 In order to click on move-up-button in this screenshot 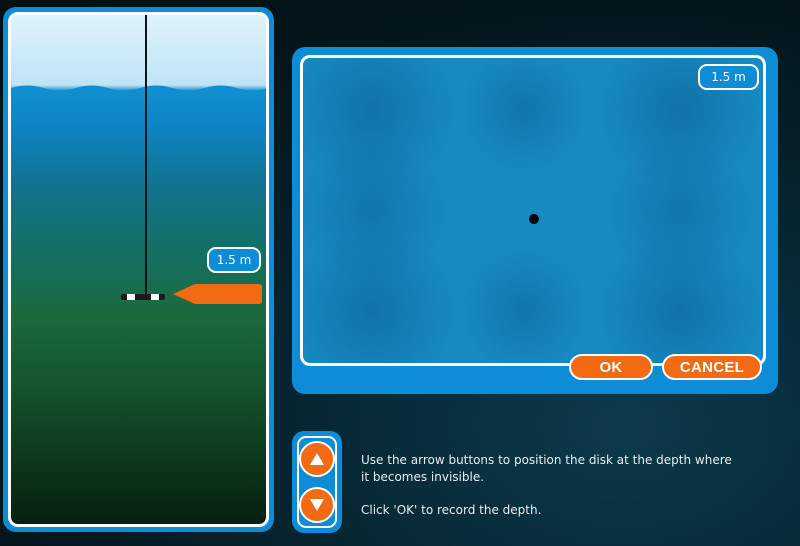, I will do `click(317, 459)`.